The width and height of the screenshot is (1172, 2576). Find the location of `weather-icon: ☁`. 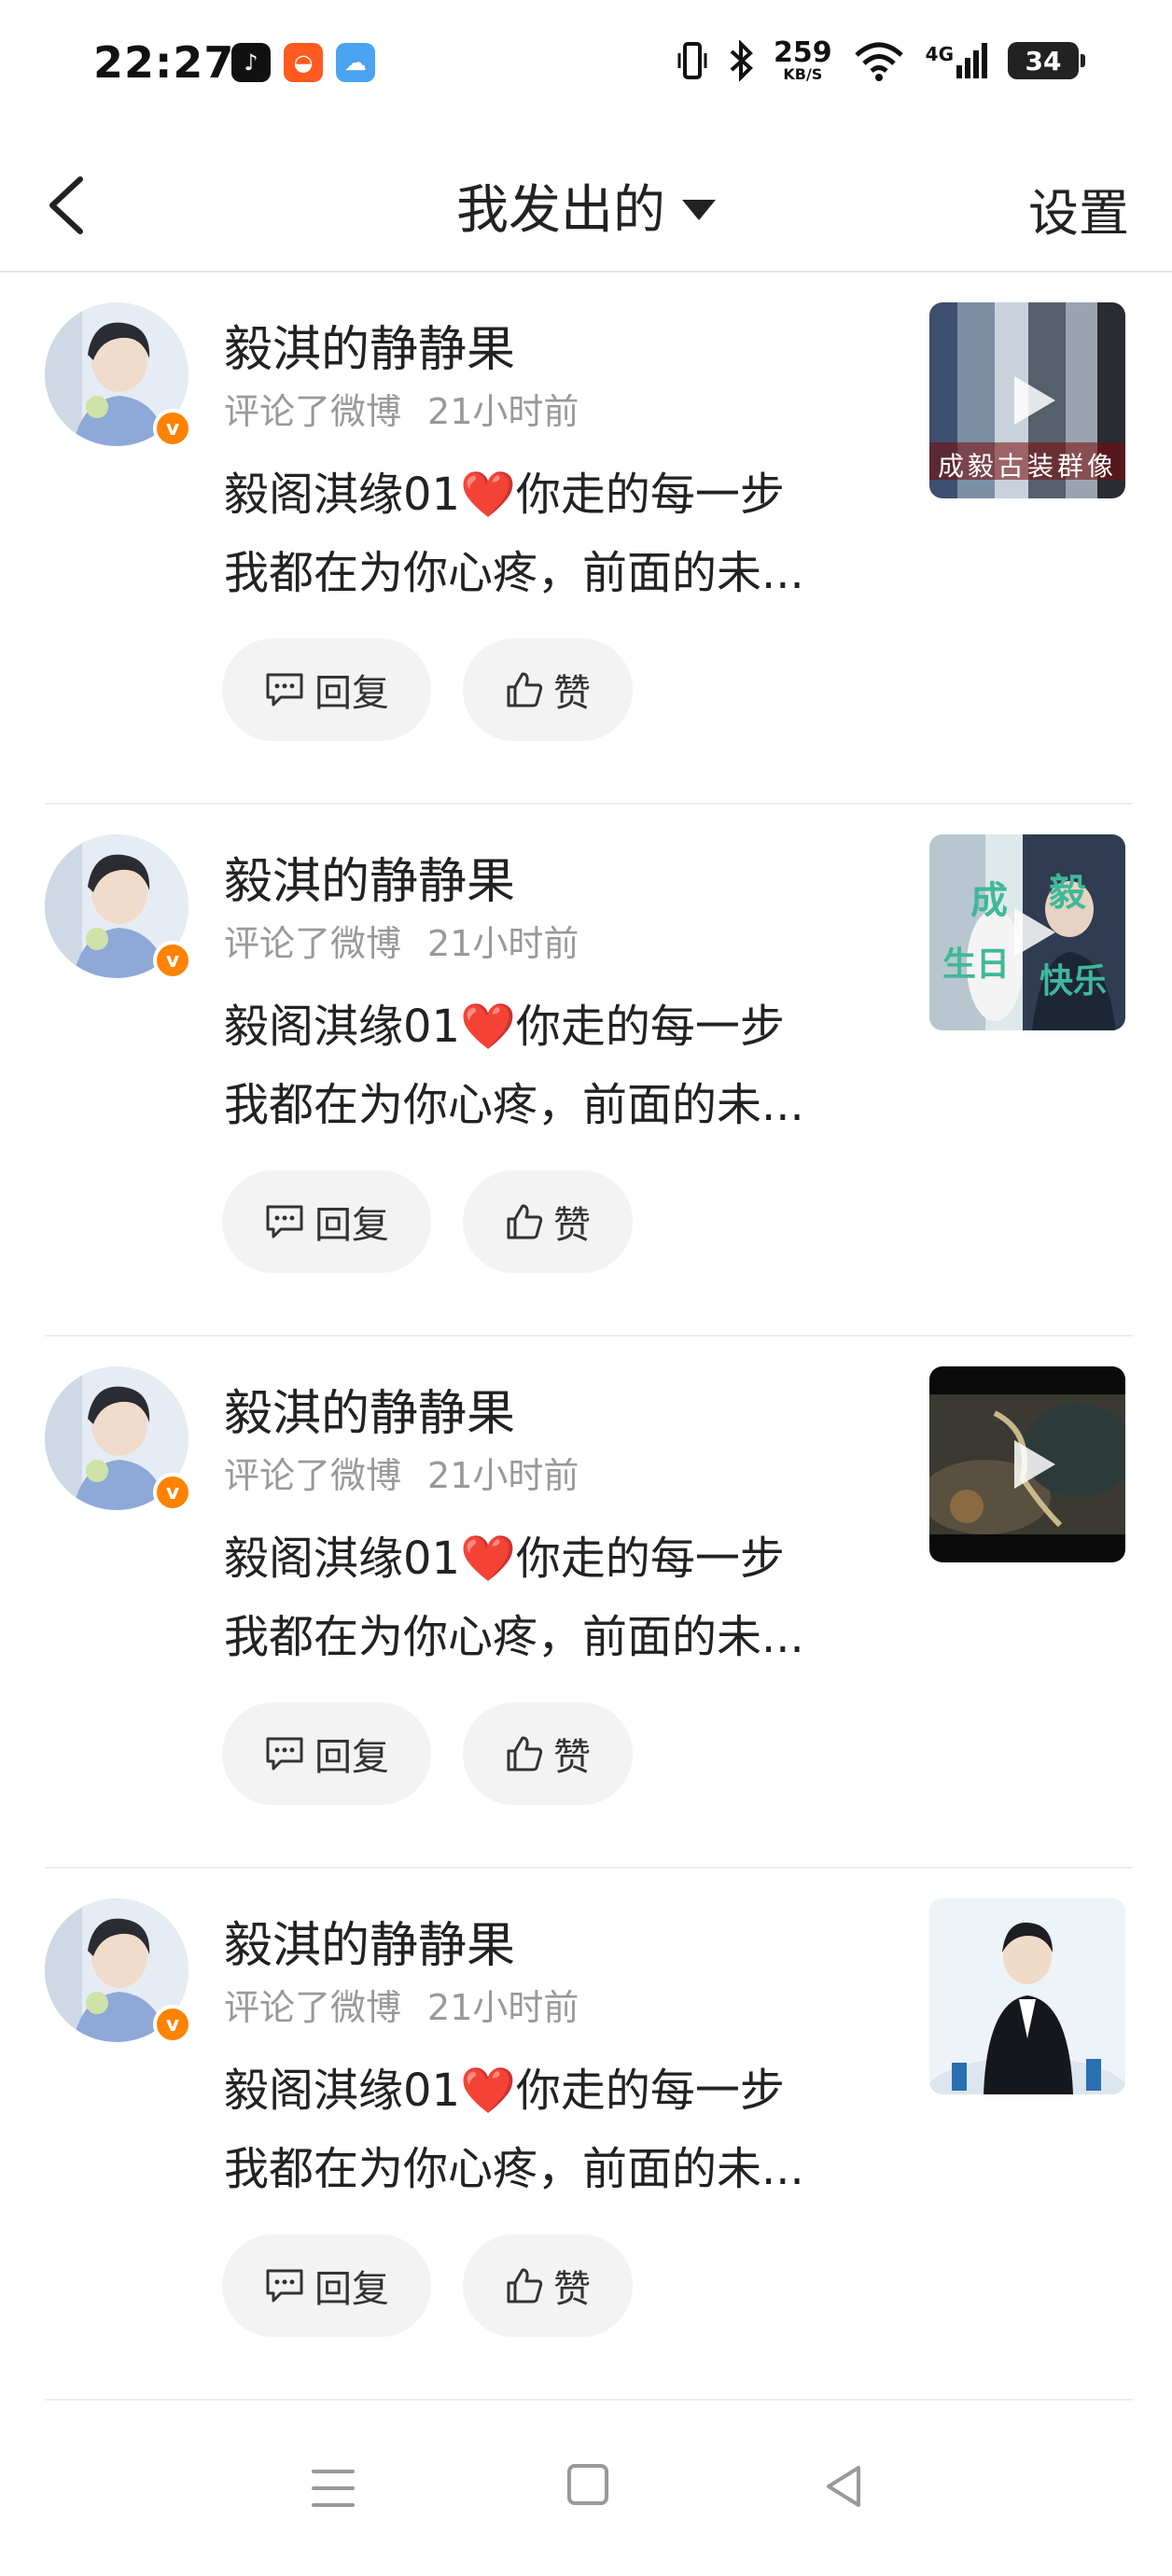

weather-icon: ☁ is located at coordinates (355, 62).